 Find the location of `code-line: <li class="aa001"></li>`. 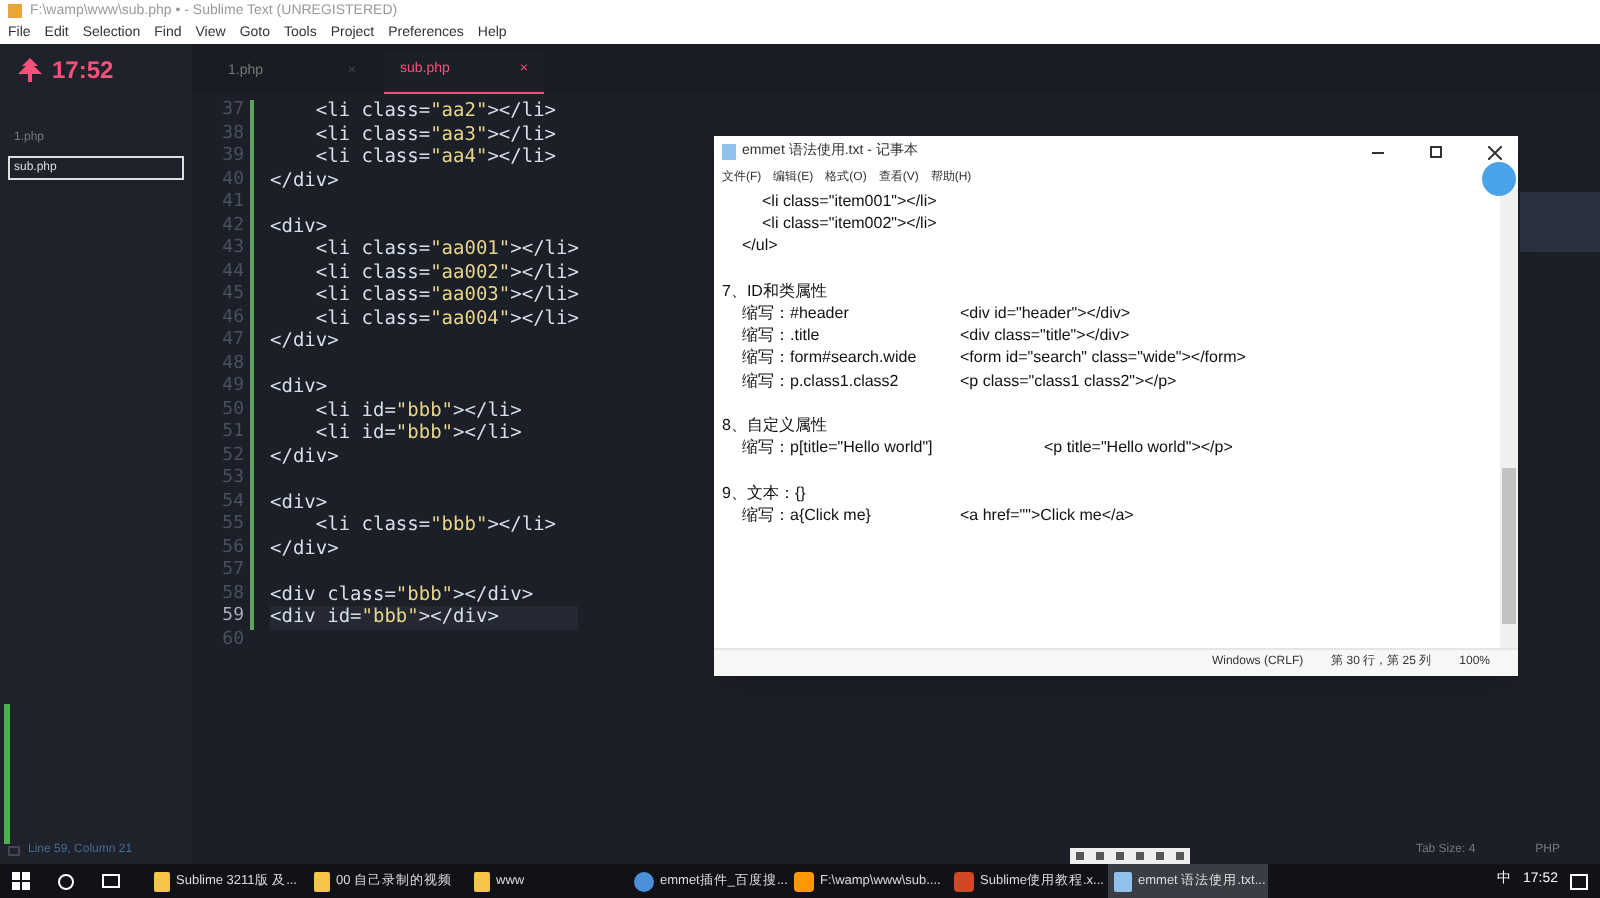

code-line: <li class="aa001"></li> is located at coordinates (446, 249).